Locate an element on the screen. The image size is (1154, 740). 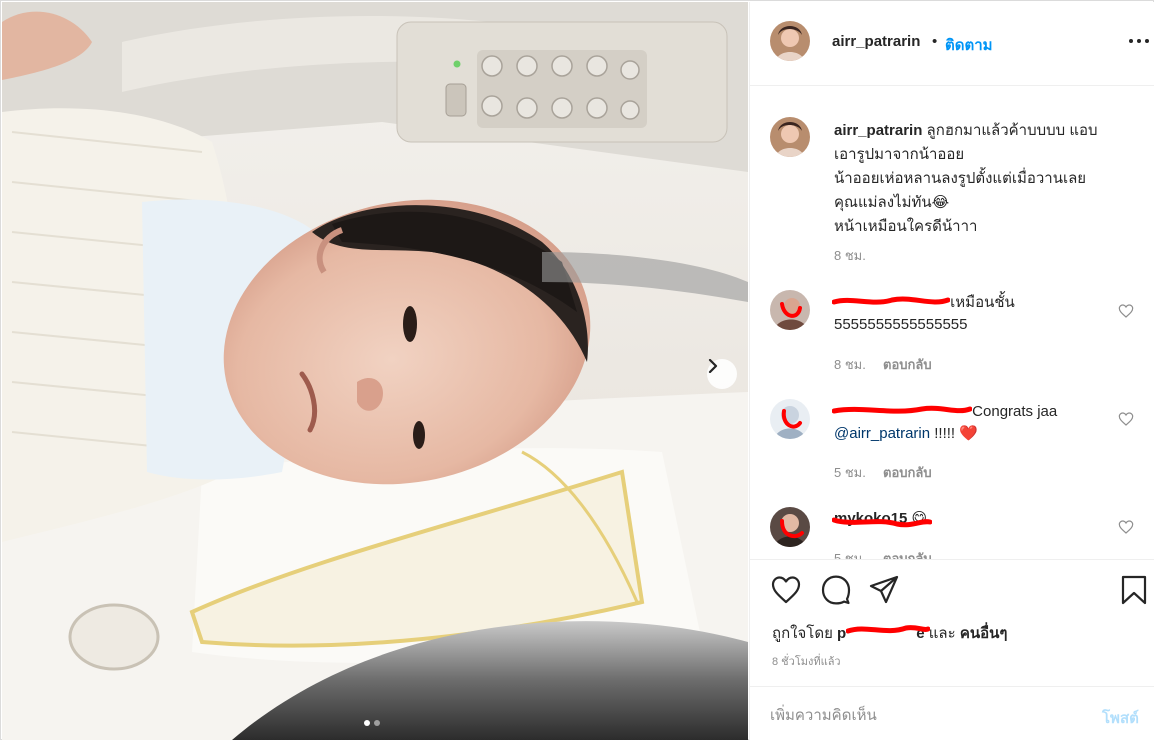
caption-line: หน้าเหมือนใครดีน้าาา is located at coordinates (906, 226).